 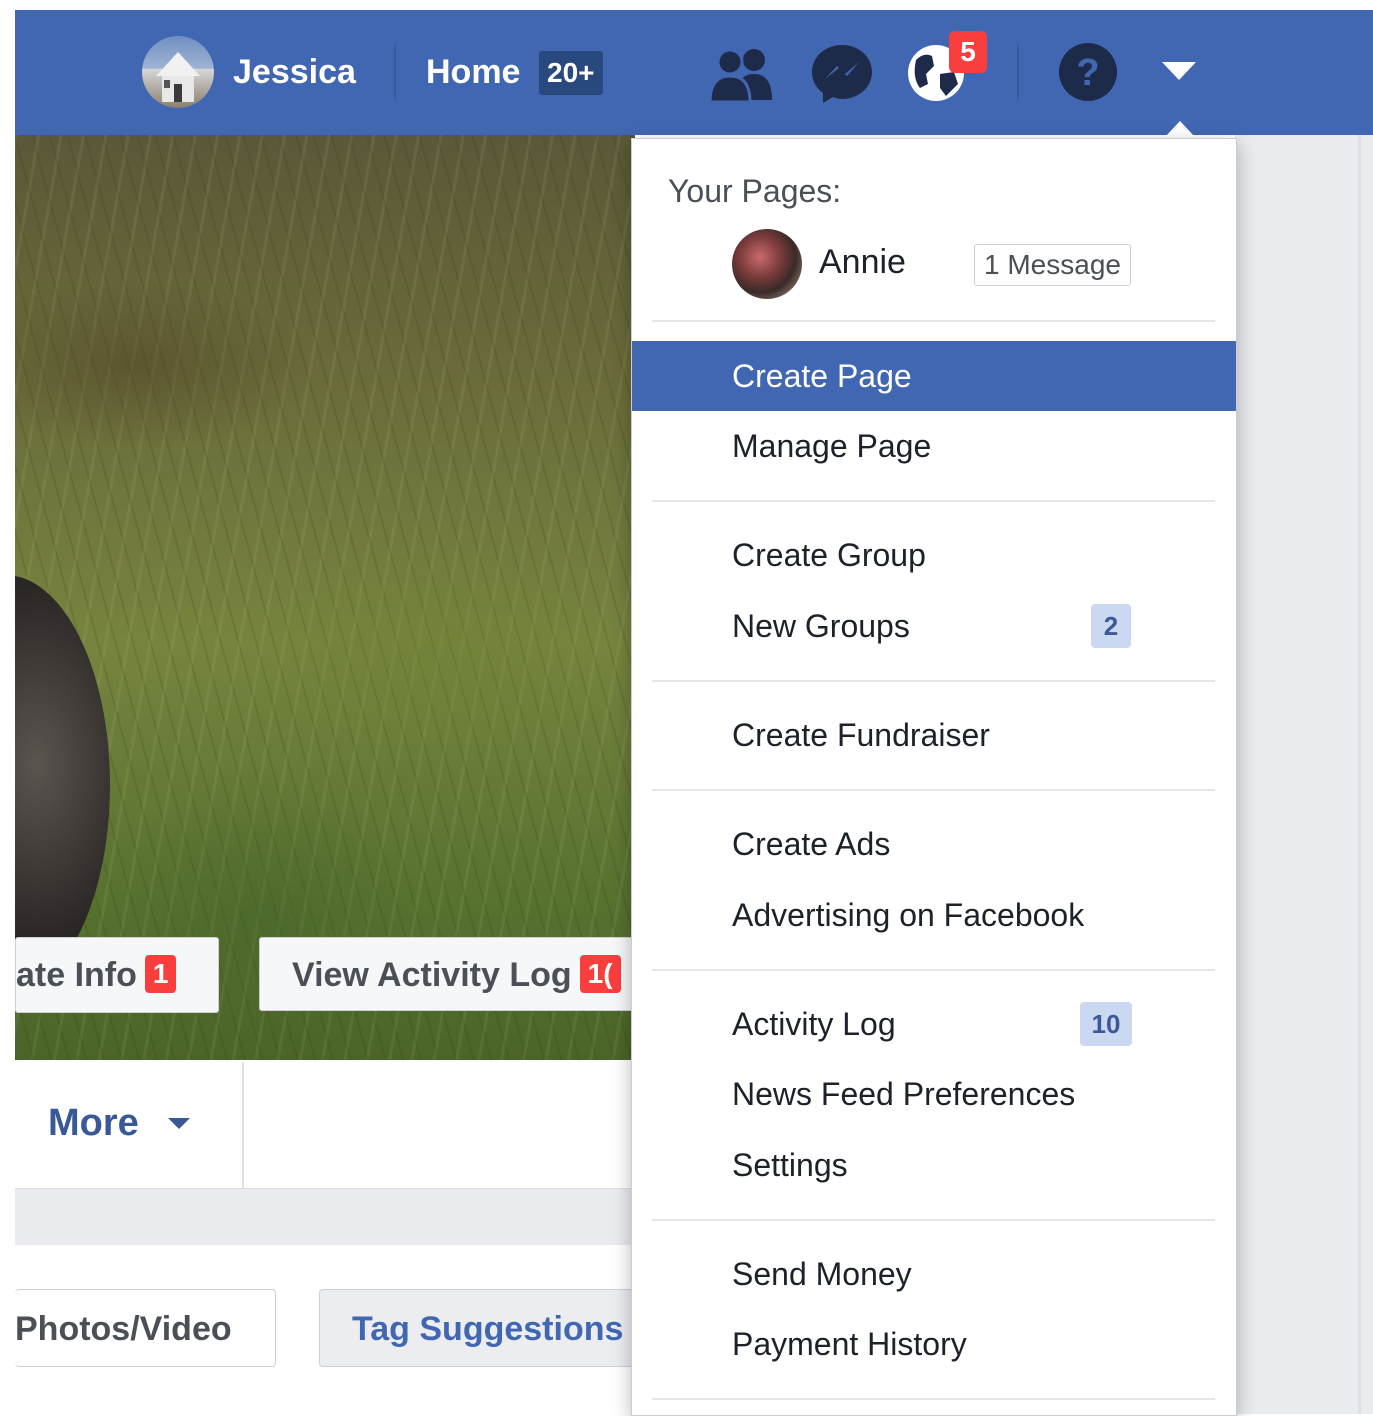 I want to click on friend-requests-icon, so click(x=742, y=74).